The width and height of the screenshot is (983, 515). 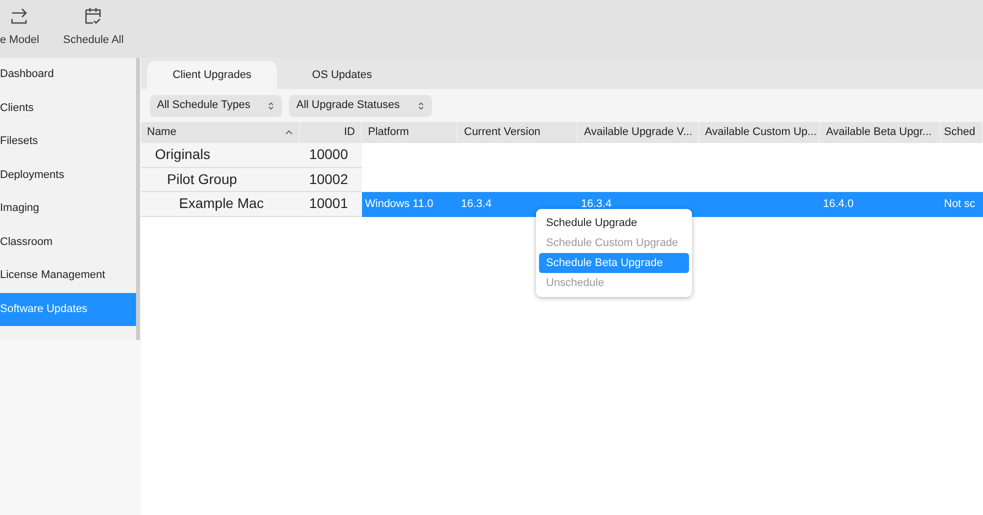 What do you see at coordinates (216, 105) in the screenshot?
I see `filter-dropdown: All Schedule Types` at bounding box center [216, 105].